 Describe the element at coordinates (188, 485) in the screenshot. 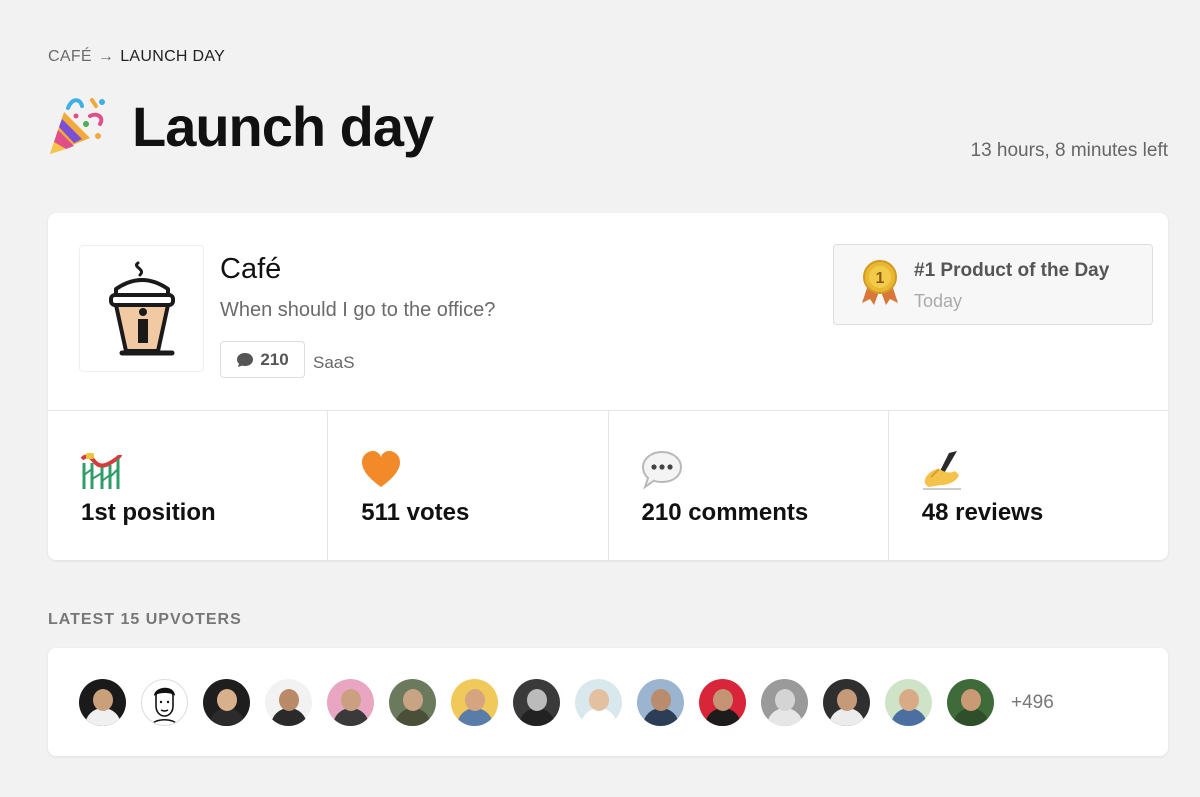

I see `stat-position: 1st position` at that location.